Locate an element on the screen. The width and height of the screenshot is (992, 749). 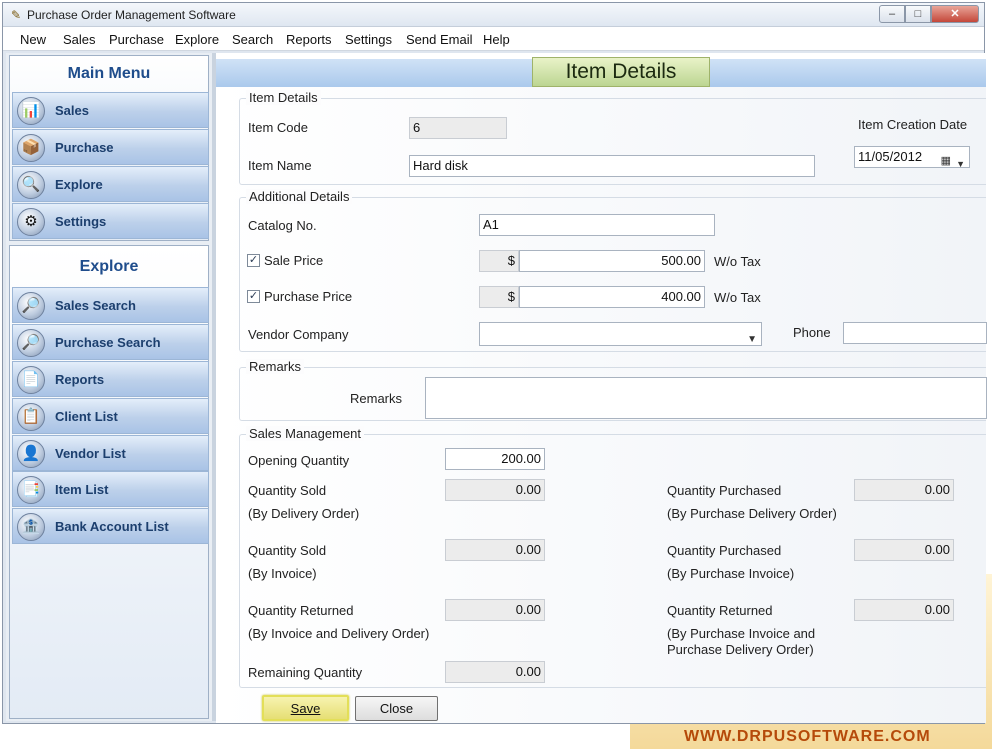
qty-returned-label: Quantity Returned is located at coordinates (301, 610).